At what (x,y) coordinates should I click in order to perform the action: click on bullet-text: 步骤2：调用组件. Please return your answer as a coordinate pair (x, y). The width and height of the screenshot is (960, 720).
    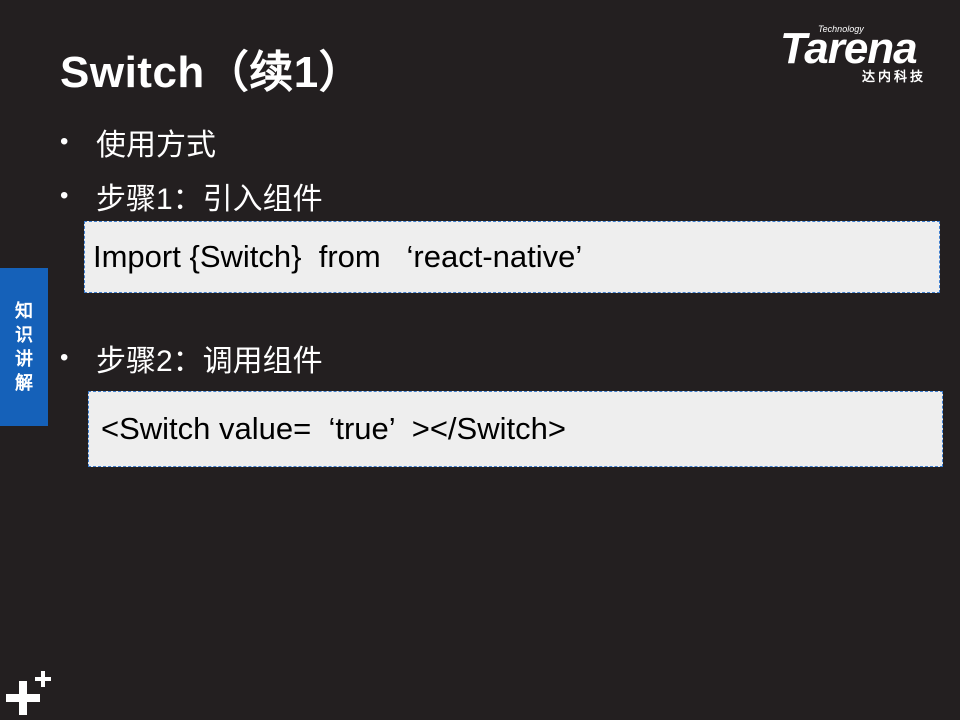
    Looking at the image, I should click on (209, 361).